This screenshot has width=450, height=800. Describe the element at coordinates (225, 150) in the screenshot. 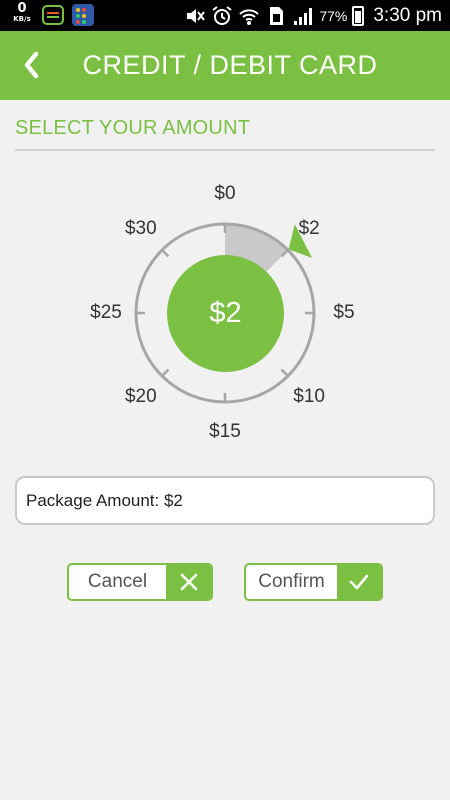

I see `section-divider` at that location.